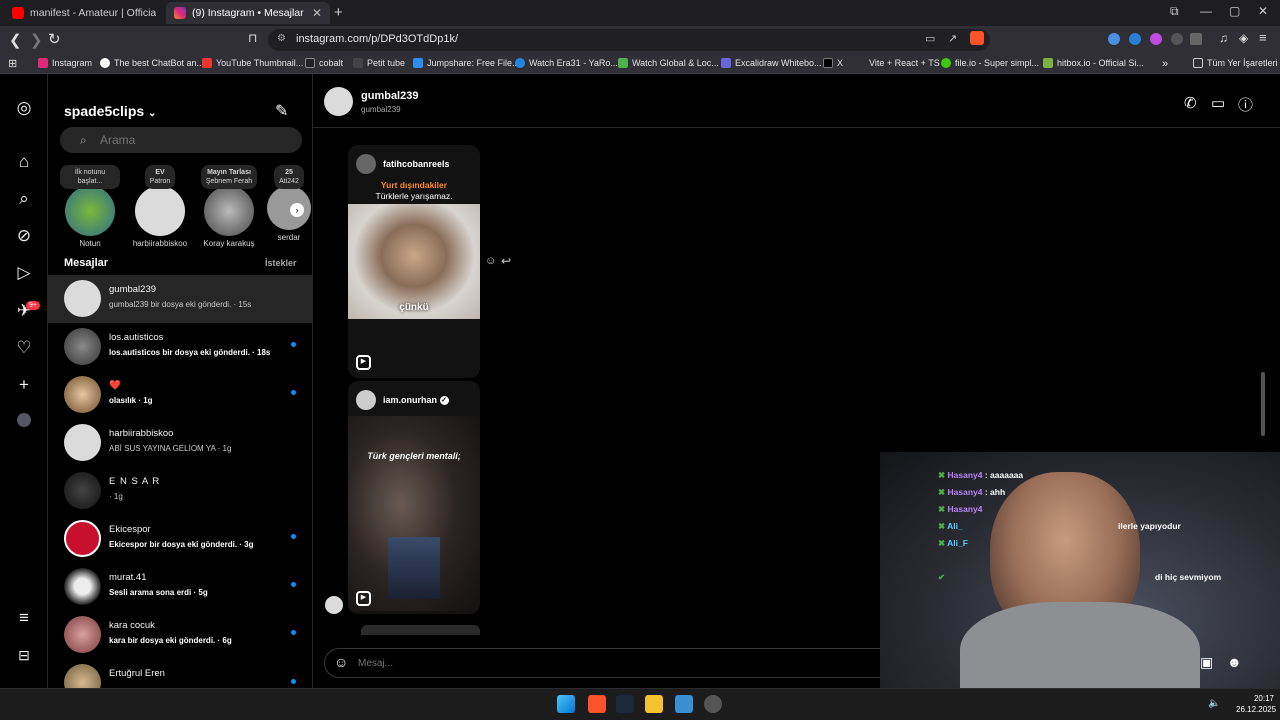 Image resolution: width=1280 pixels, height=720 pixels. What do you see at coordinates (389, 96) in the screenshot?
I see `chat-title: gumbal239` at bounding box center [389, 96].